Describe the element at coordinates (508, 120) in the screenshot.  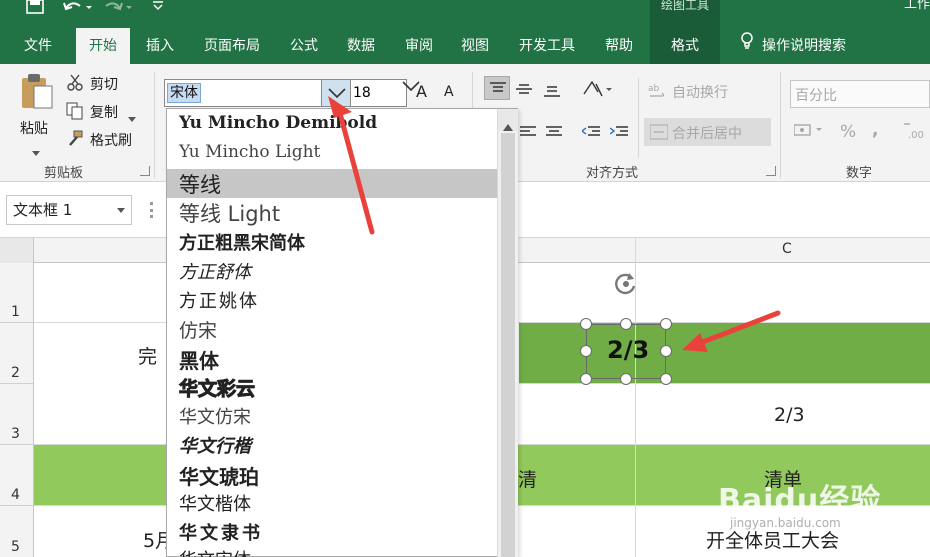
I see `scroll-up-button` at that location.